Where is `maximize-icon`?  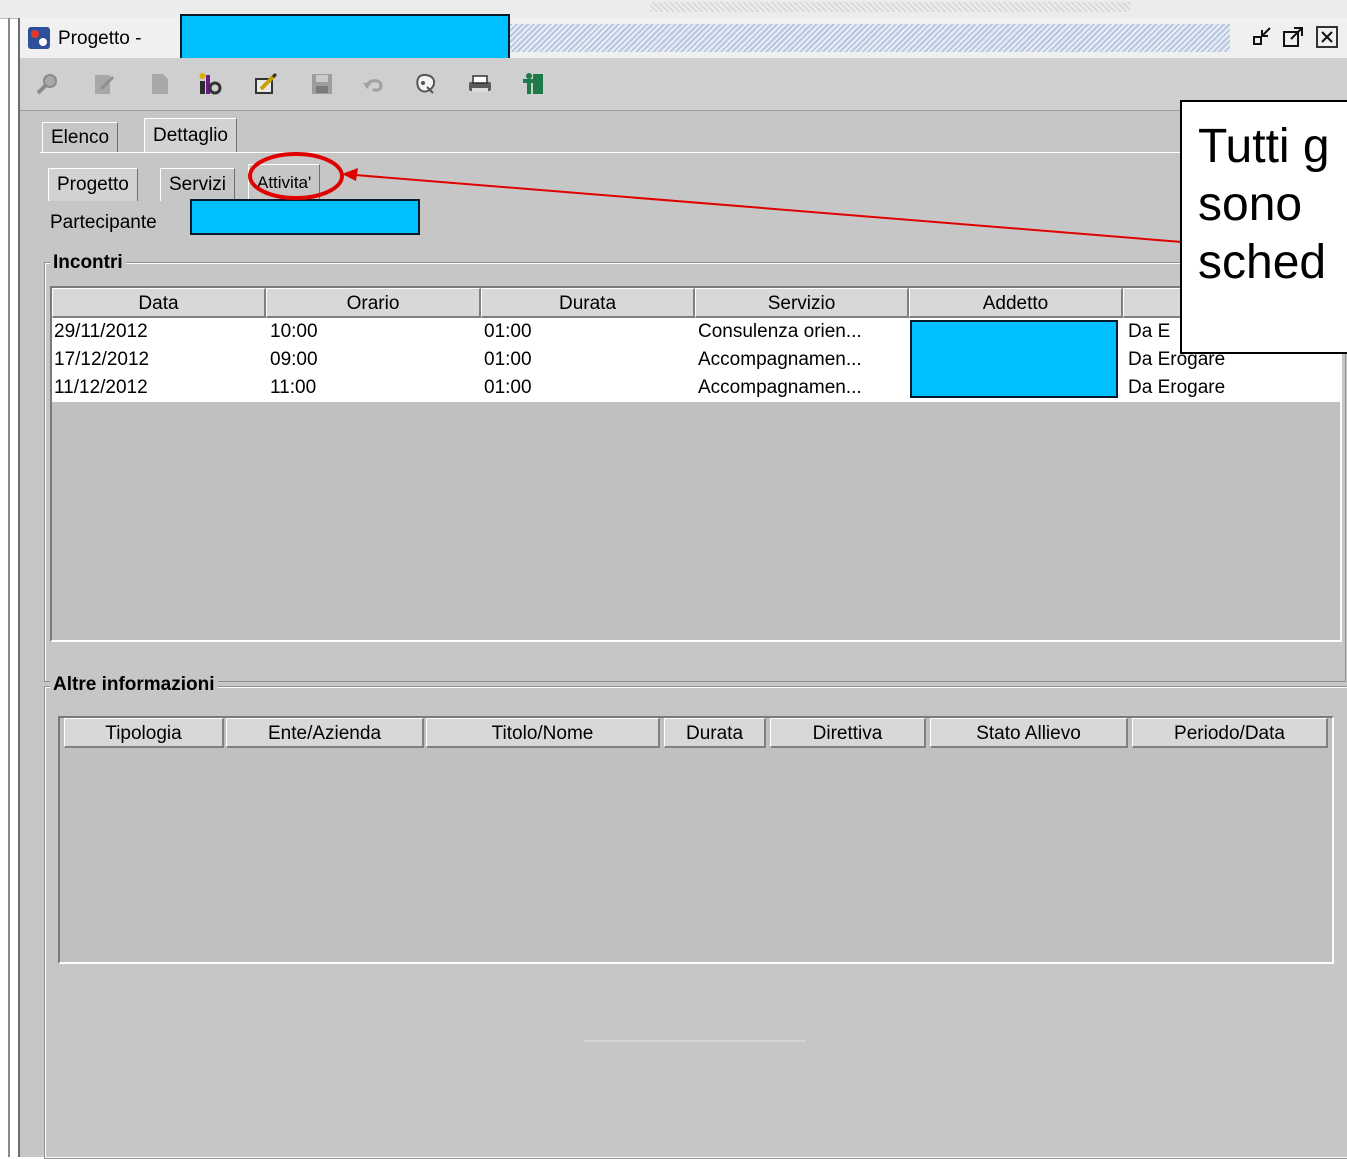 maximize-icon is located at coordinates (1293, 37).